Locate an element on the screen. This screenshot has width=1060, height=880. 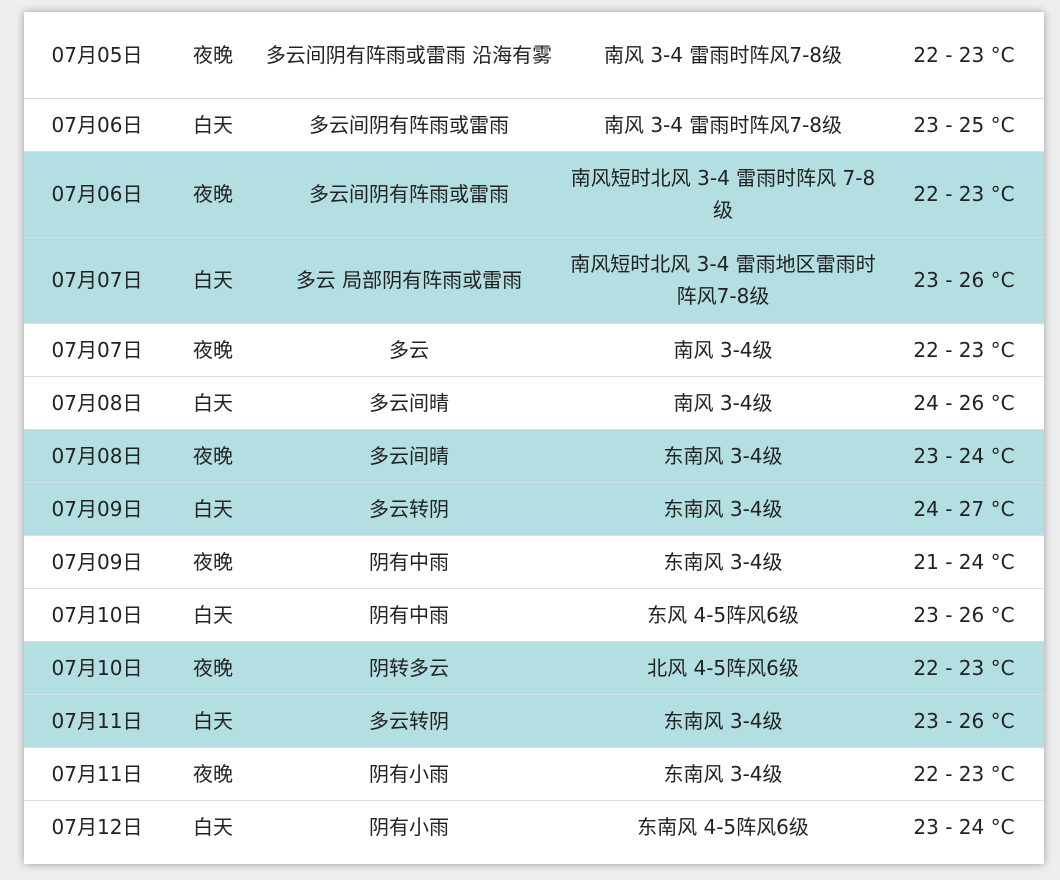
wind-cell: 北风 4-5阵风6级 is located at coordinates (723, 667).